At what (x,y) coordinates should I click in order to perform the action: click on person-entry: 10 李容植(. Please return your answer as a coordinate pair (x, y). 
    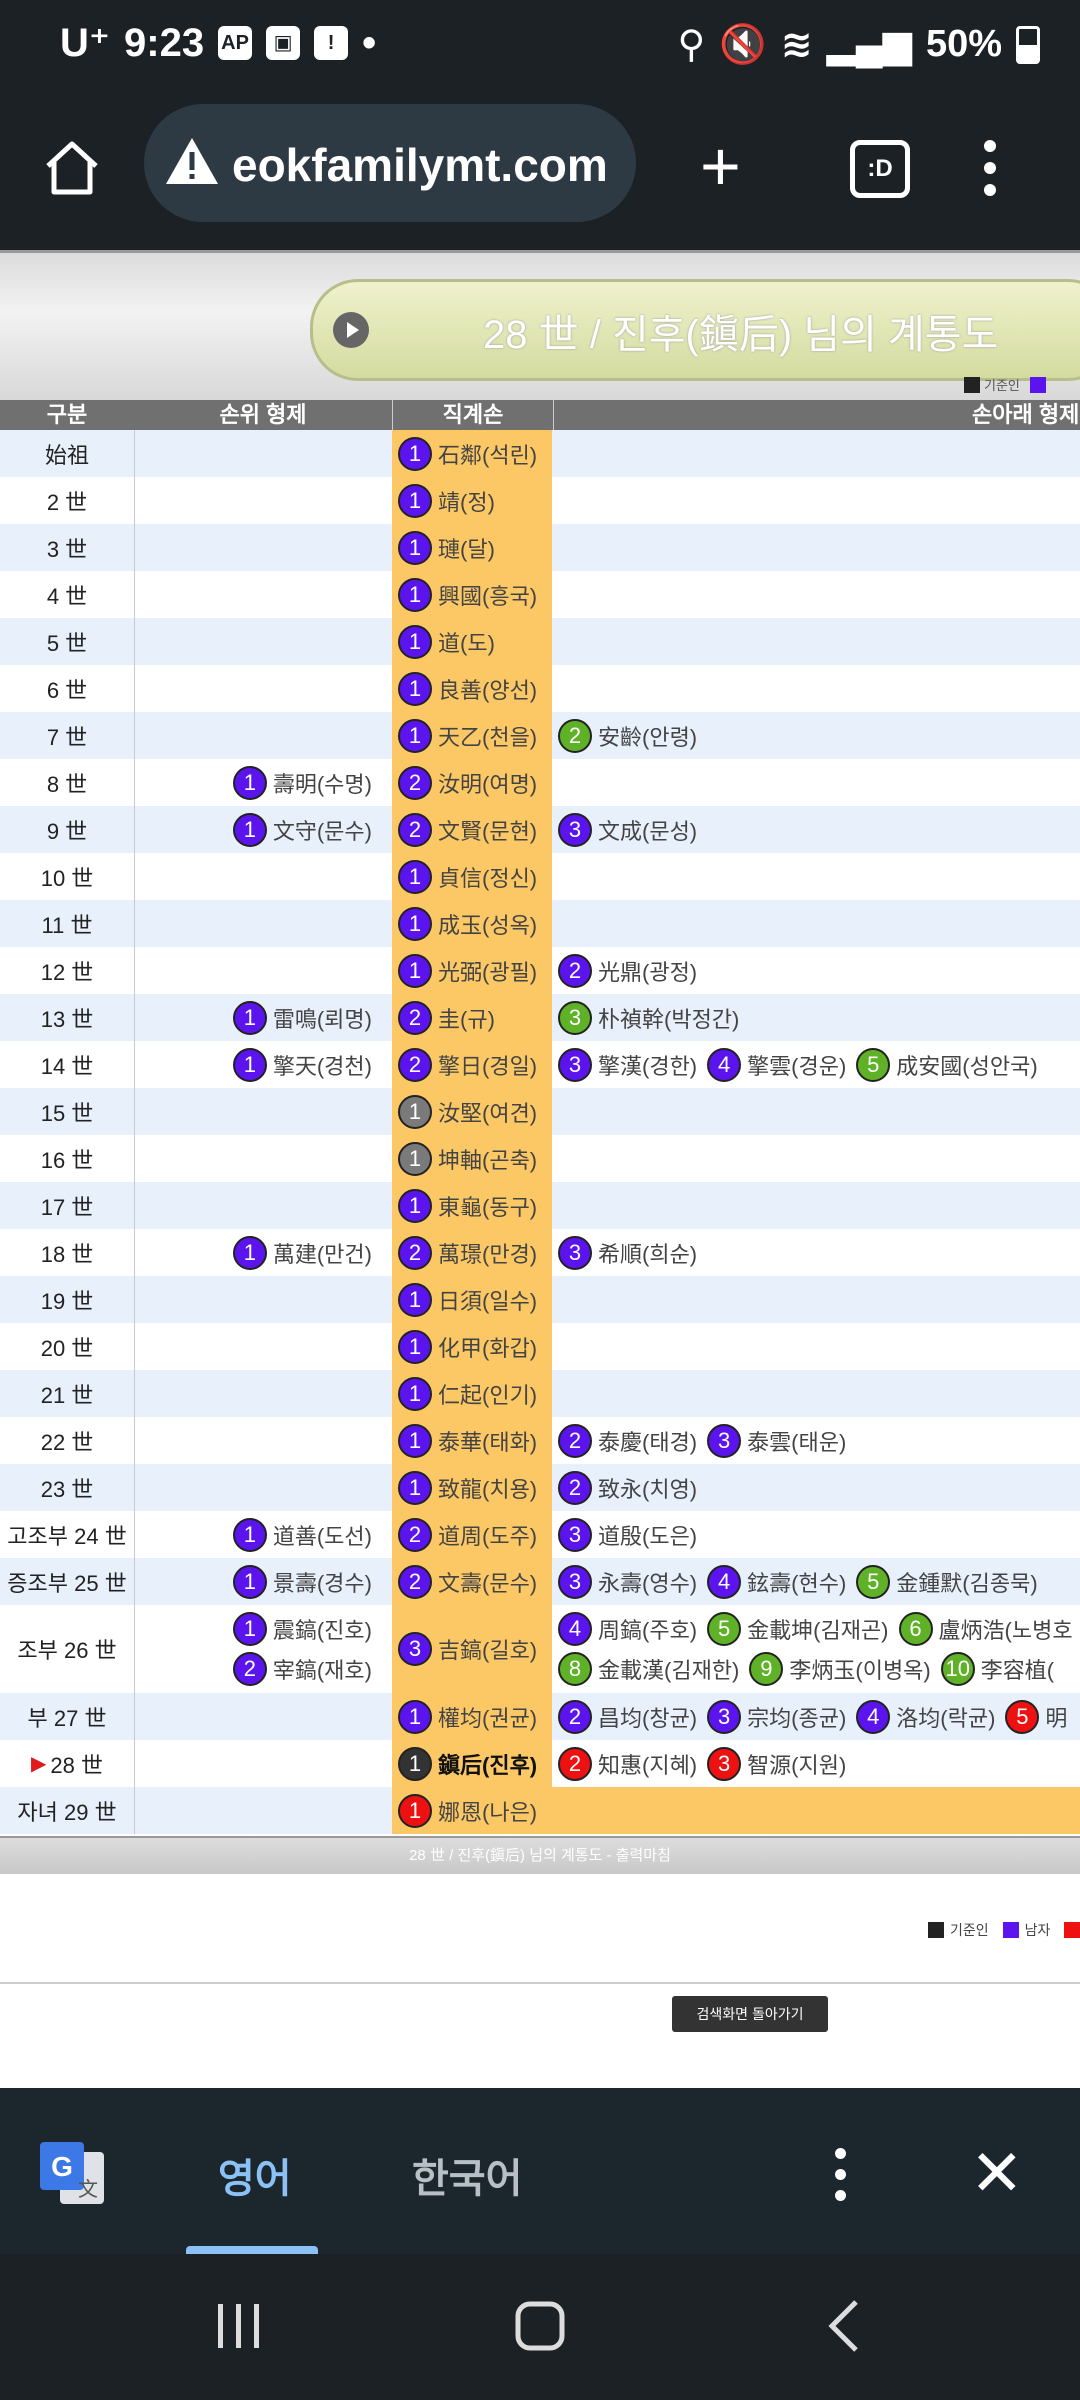
    Looking at the image, I should click on (997, 1669).